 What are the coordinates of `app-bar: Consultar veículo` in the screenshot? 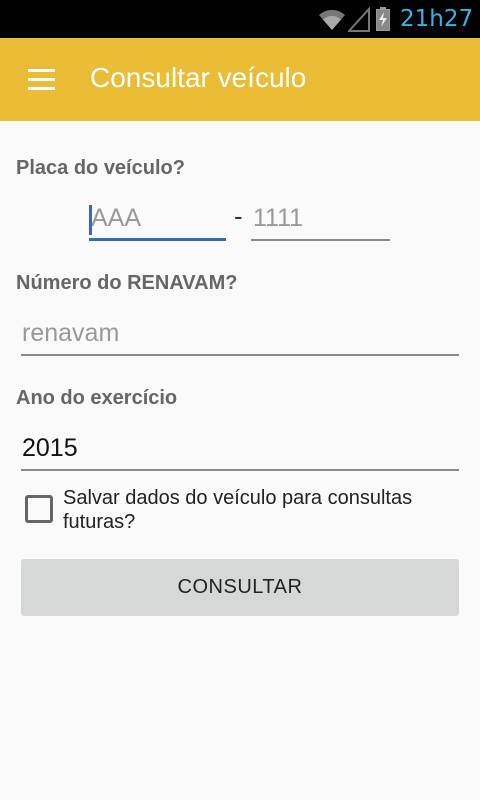 It's located at (240, 79).